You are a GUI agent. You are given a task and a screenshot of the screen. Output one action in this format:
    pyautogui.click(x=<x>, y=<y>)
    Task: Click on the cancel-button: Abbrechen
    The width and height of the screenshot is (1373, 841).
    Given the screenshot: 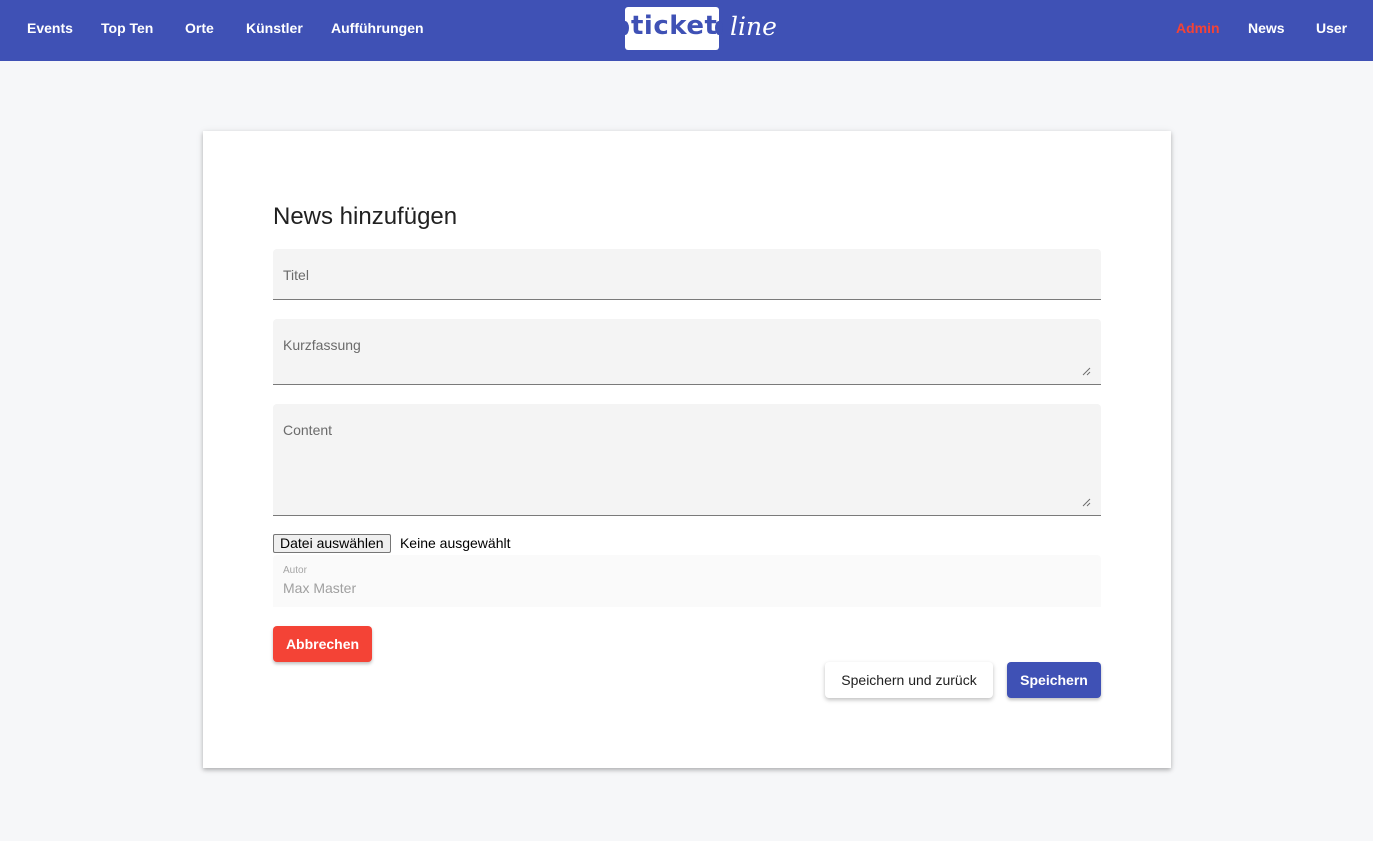 What is the action you would take?
    pyautogui.click(x=322, y=644)
    